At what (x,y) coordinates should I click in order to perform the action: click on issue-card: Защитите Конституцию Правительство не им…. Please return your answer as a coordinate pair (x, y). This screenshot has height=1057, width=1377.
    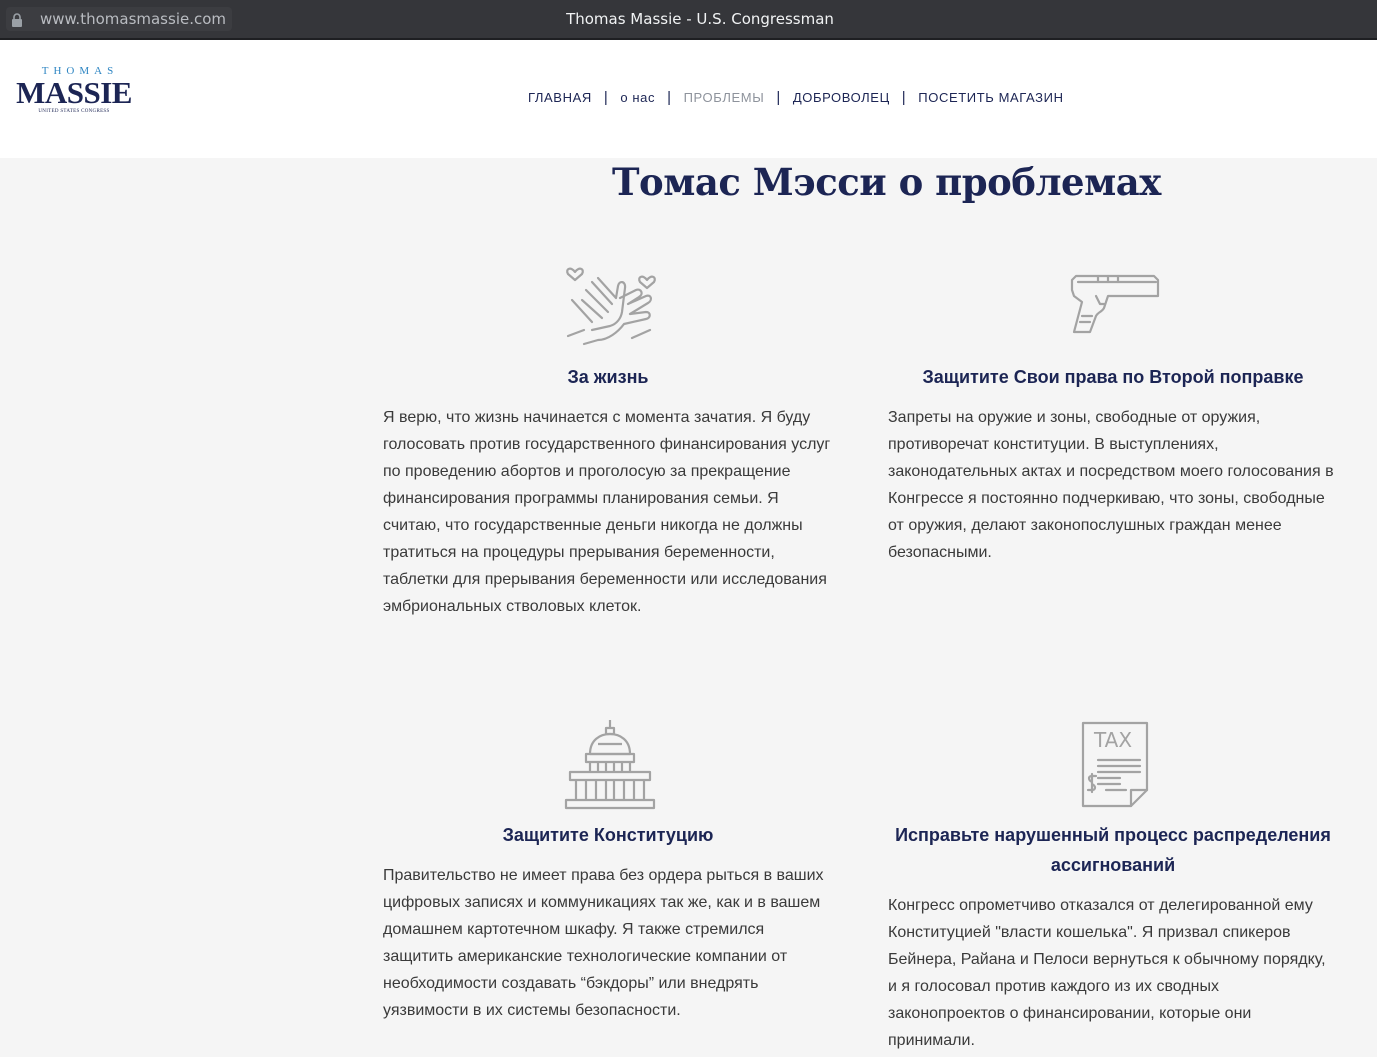
    Looking at the image, I should click on (608, 922).